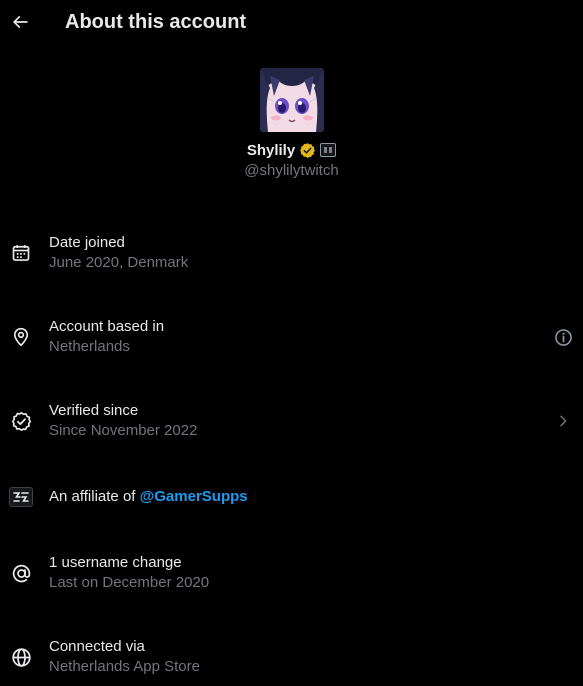 The width and height of the screenshot is (583, 686). Describe the element at coordinates (291, 659) in the screenshot. I see `row-connected-via: Connected via Netherlands App Store` at that location.